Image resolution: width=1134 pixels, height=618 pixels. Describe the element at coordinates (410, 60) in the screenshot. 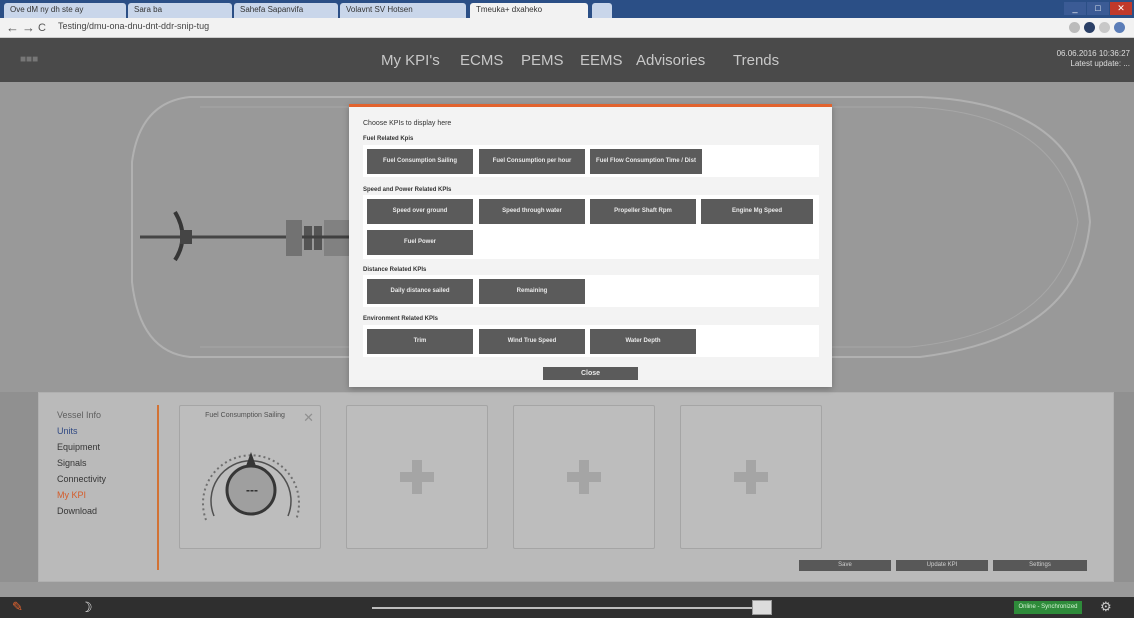

I see `nav-my-kpis: My KPI's` at that location.